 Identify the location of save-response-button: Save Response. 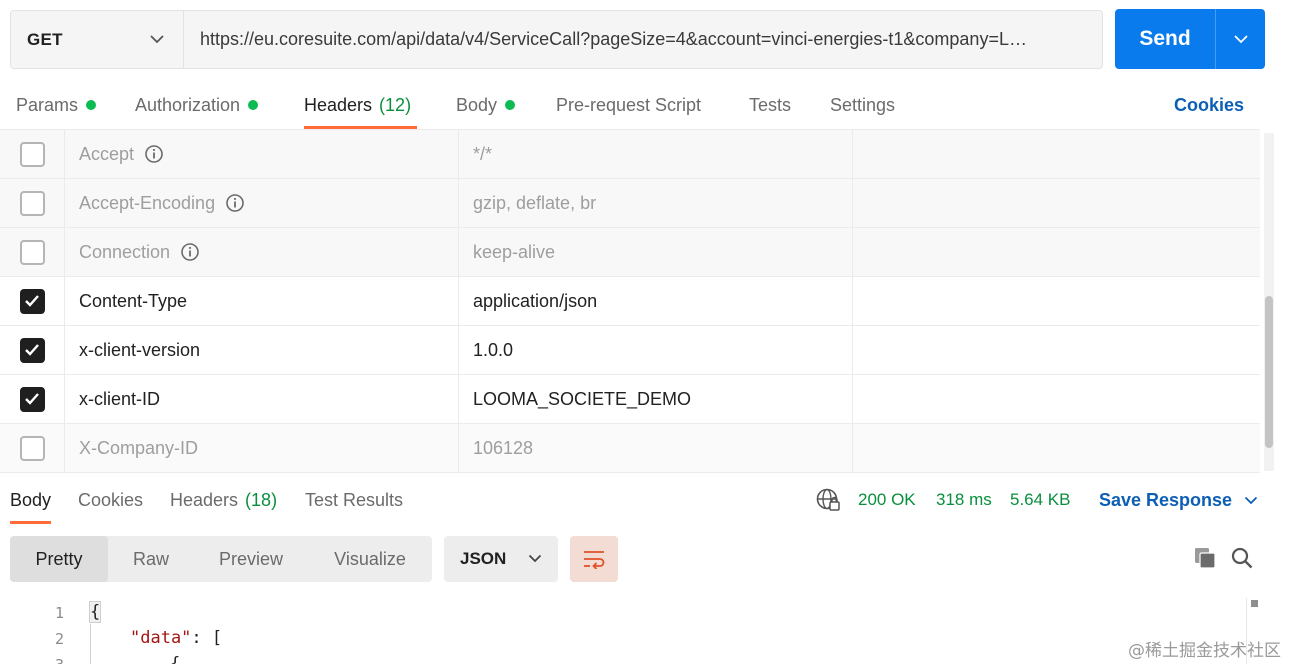
(1178, 500).